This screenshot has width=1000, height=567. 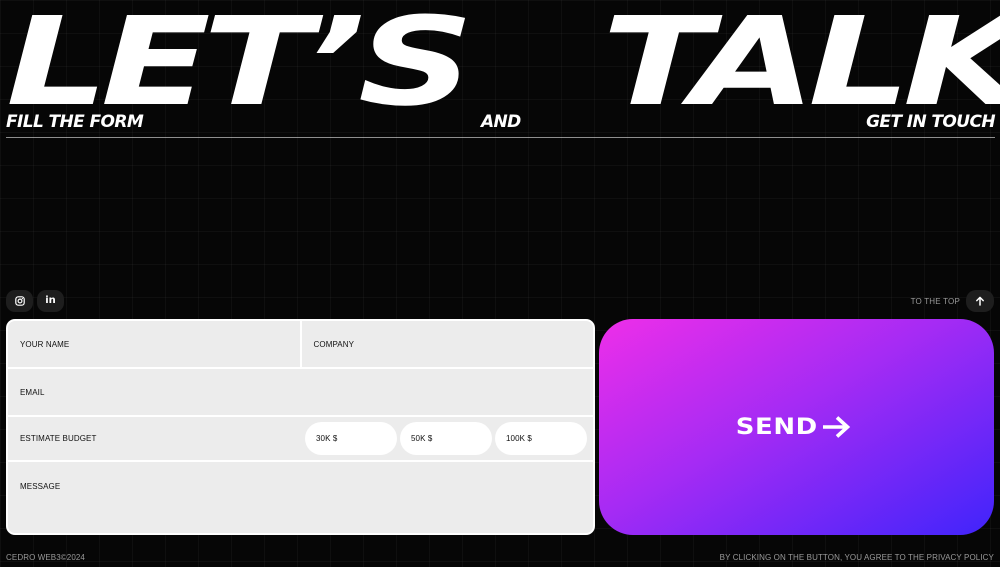 What do you see at coordinates (334, 344) in the screenshot?
I see `company-field-label: COMPANY` at bounding box center [334, 344].